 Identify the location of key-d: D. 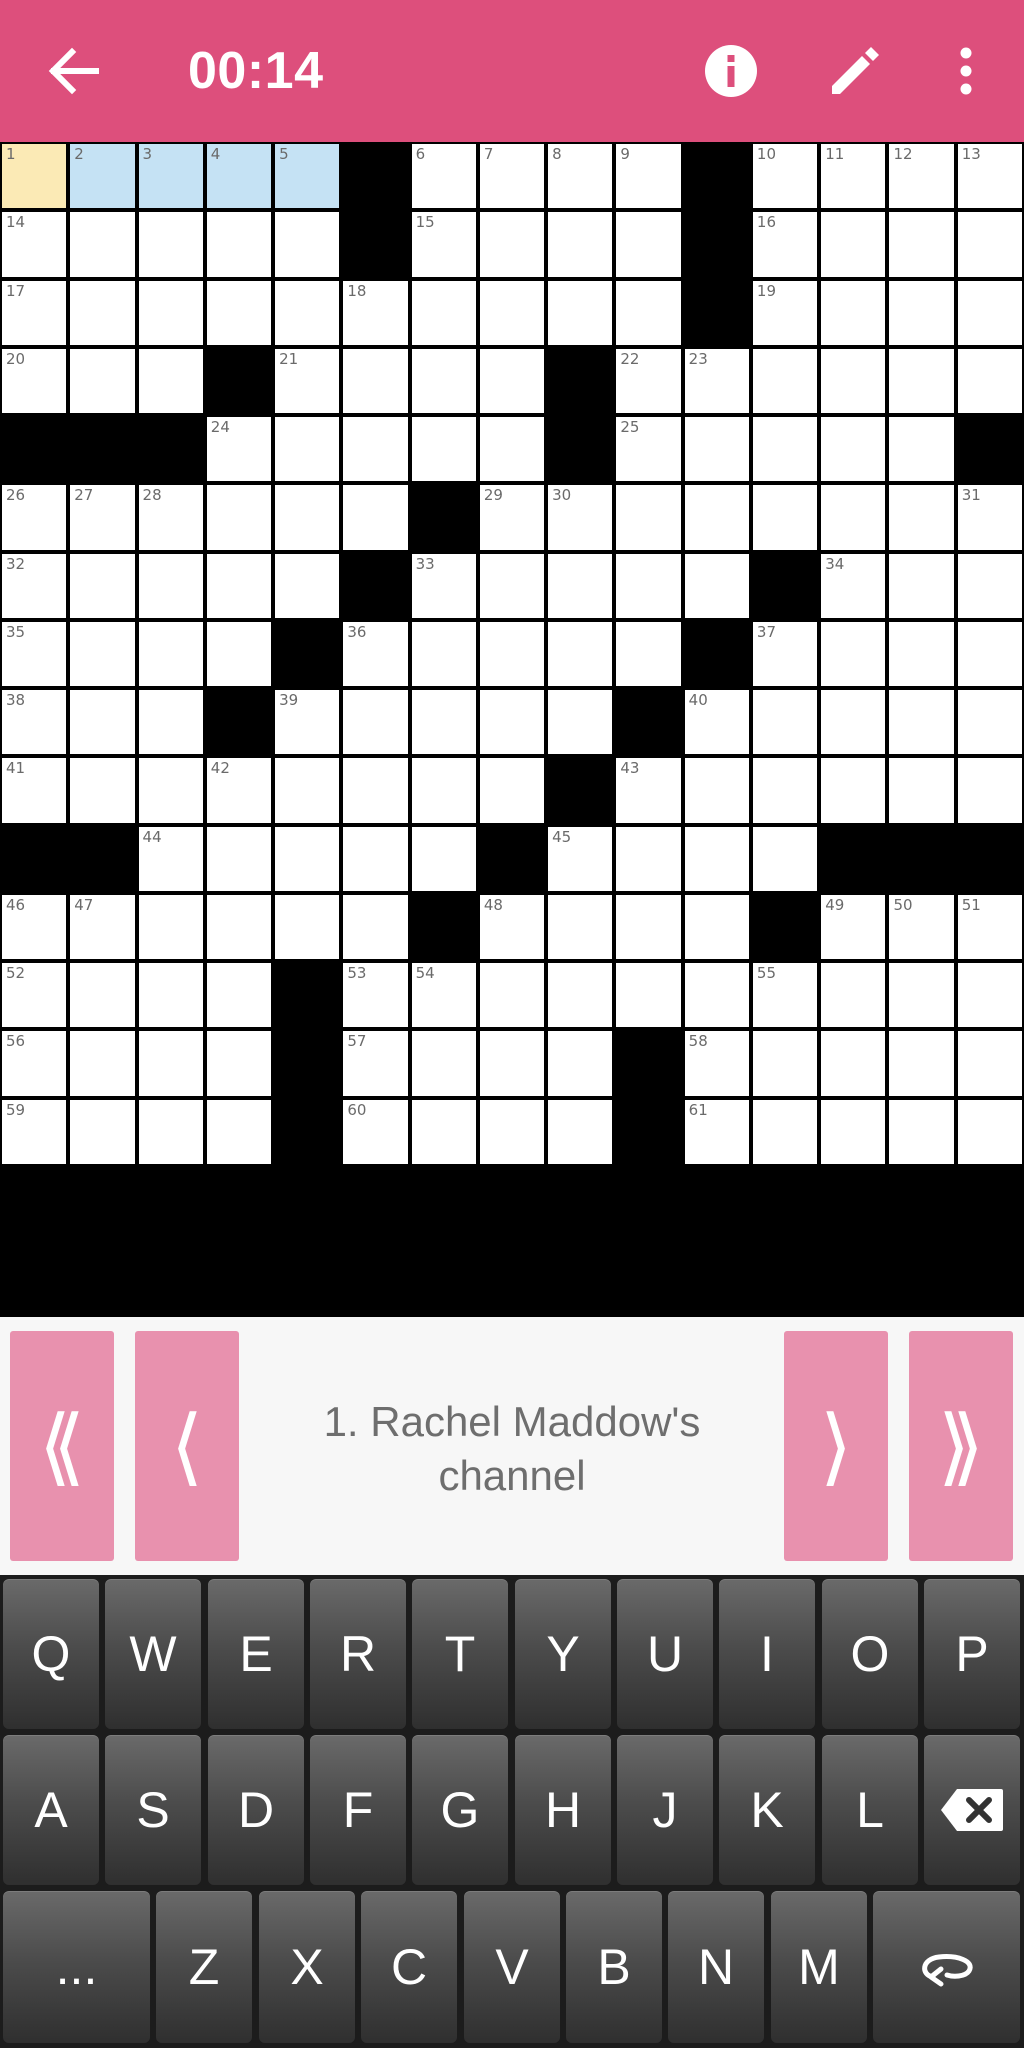
(256, 1810).